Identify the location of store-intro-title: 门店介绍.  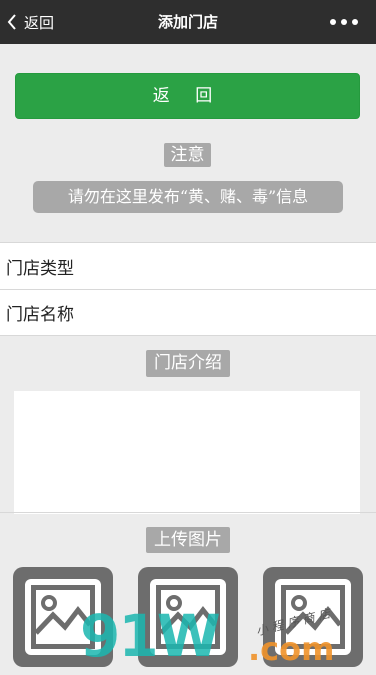
(188, 363).